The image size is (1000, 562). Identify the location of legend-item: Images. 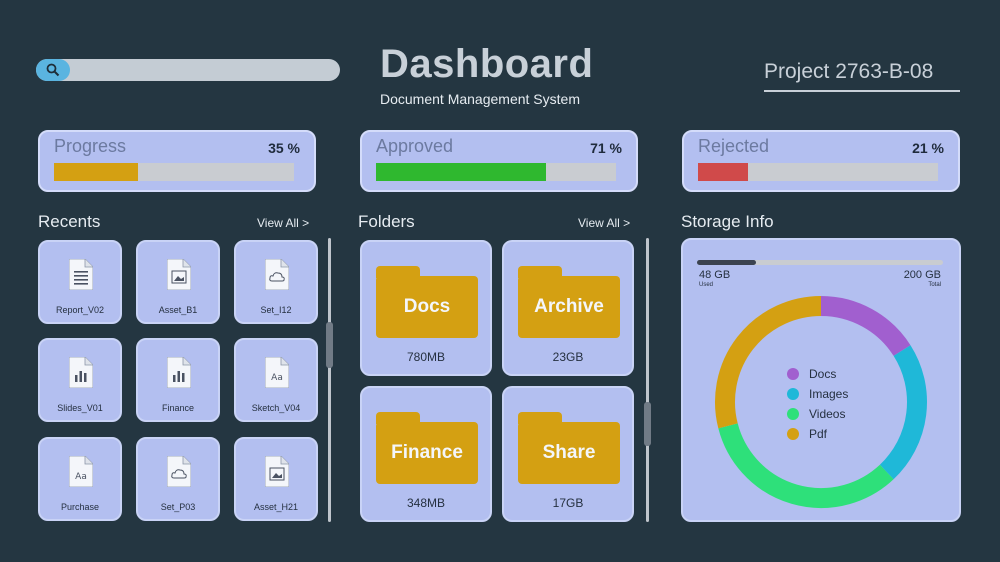
(817, 394).